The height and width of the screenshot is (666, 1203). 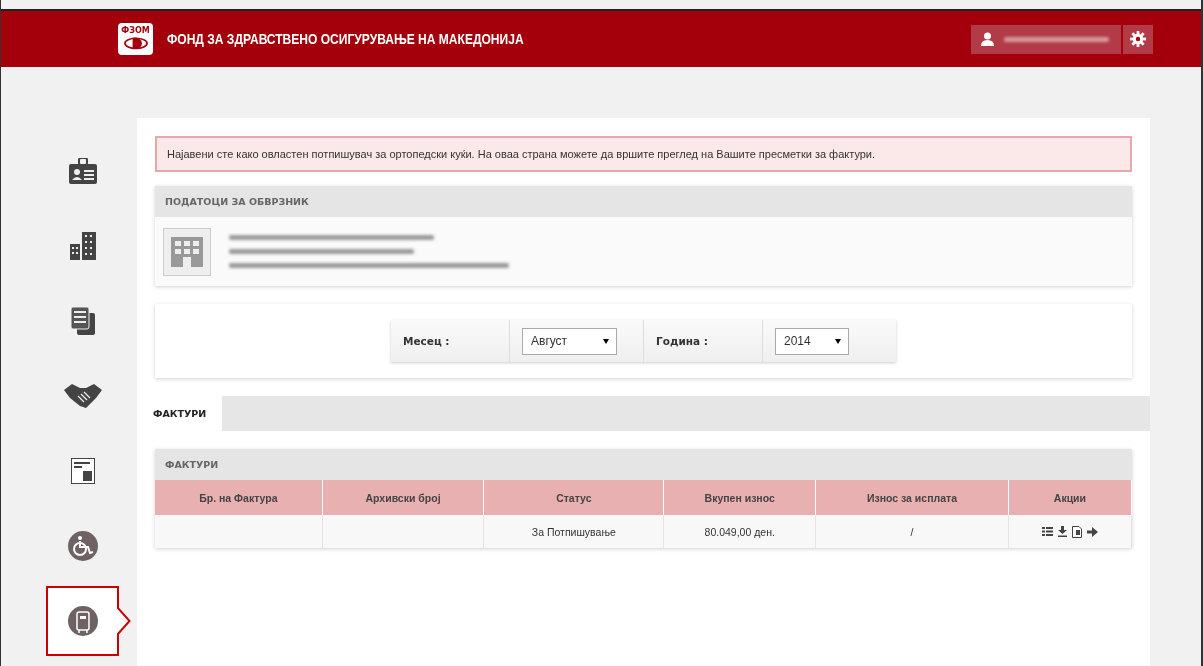 What do you see at coordinates (82, 321) in the screenshot?
I see `documents-icon` at bounding box center [82, 321].